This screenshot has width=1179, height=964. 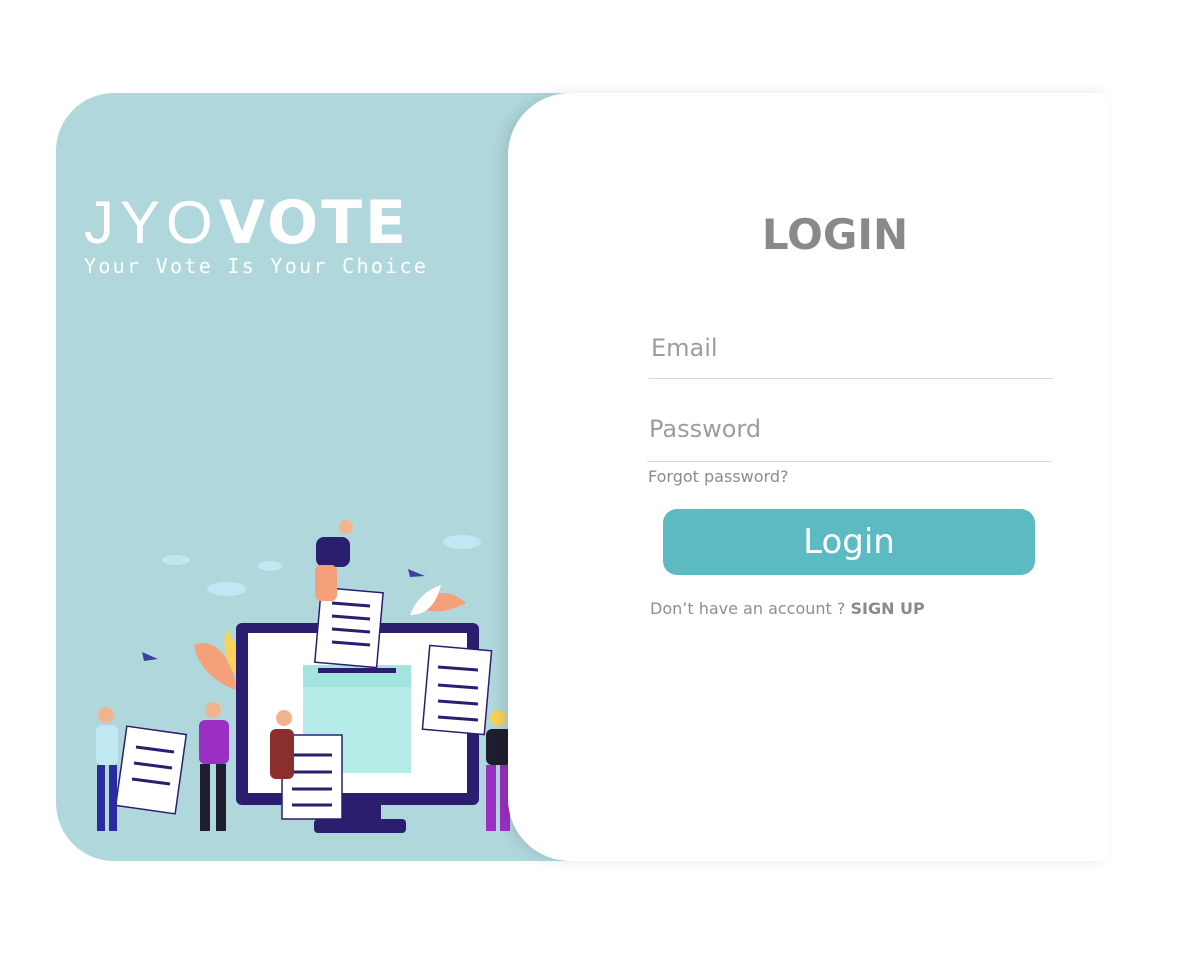 What do you see at coordinates (748, 608) in the screenshot?
I see `signup-prompt-text: Don’t have an account ?` at bounding box center [748, 608].